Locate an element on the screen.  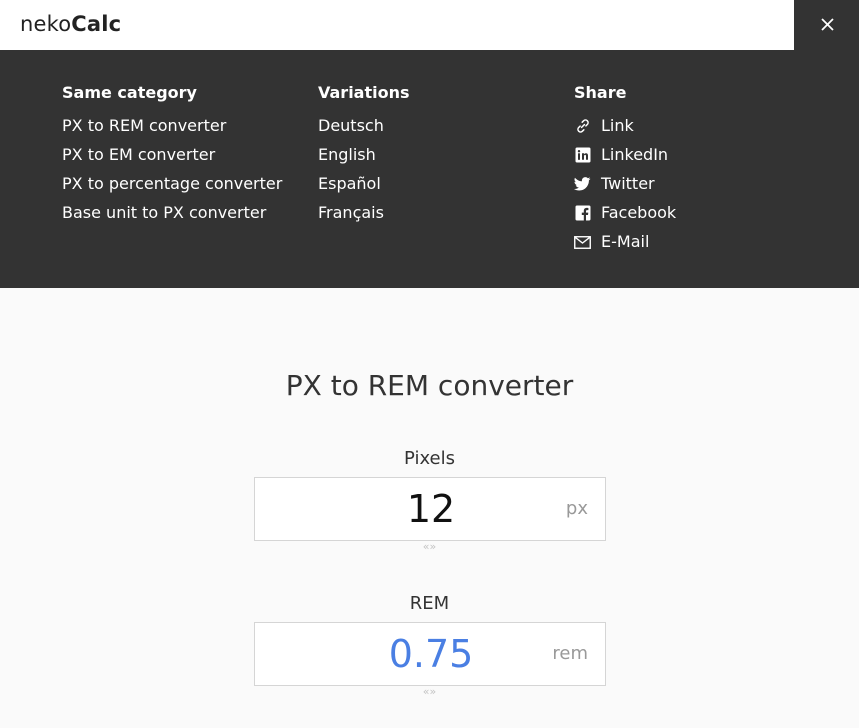
rem-swap-handle: «» is located at coordinates (429, 692).